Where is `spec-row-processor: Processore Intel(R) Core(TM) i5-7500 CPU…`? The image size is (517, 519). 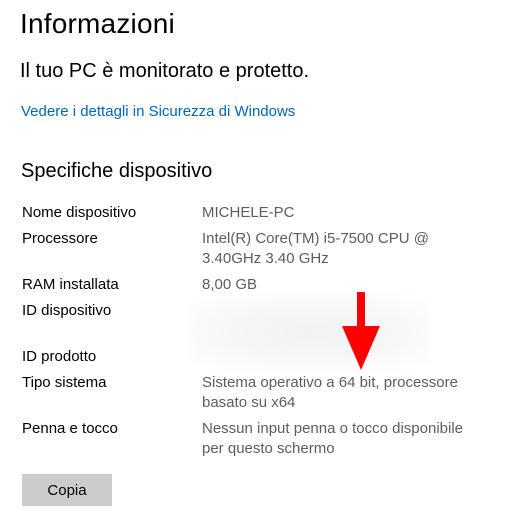 spec-row-processor: Processore Intel(R) Core(TM) i5-7500 CPU… is located at coordinates (262, 249).